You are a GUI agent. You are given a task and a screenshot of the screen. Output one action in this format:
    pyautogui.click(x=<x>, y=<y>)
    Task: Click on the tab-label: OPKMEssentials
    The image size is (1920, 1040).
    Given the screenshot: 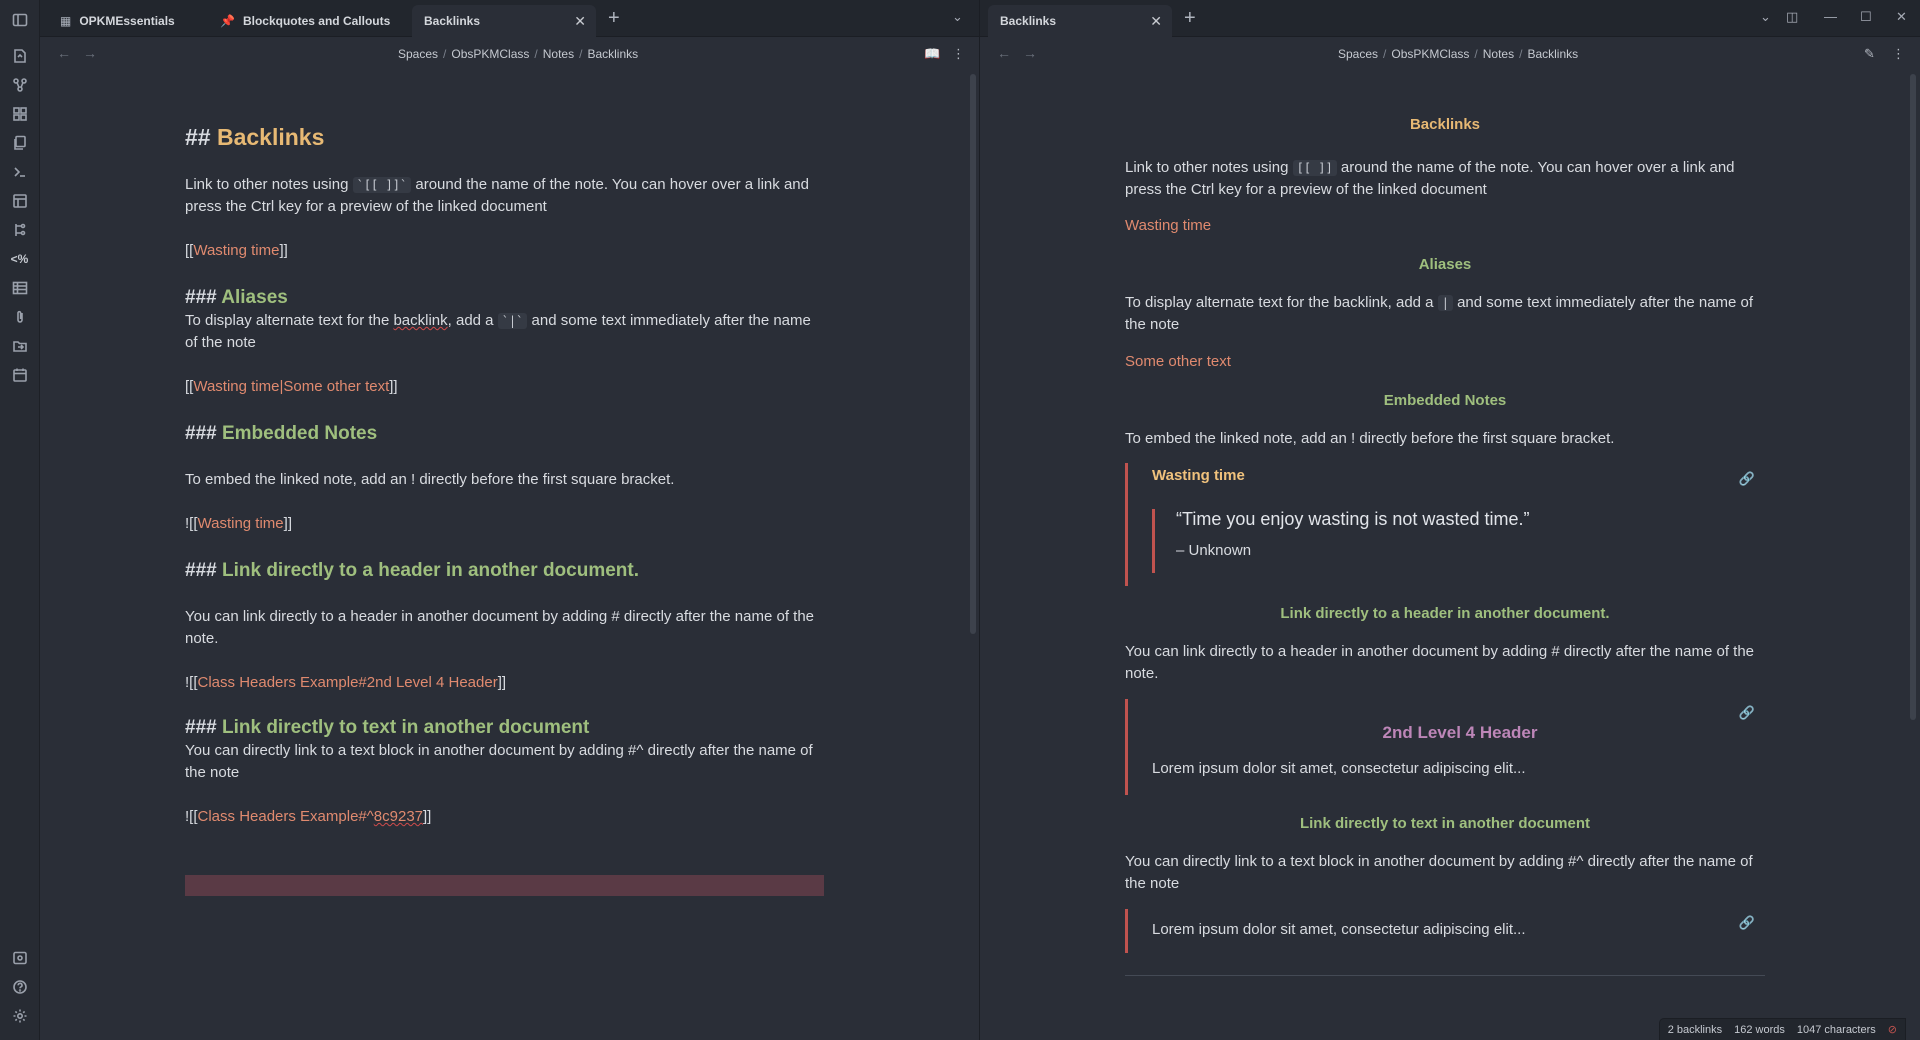 What is the action you would take?
    pyautogui.click(x=127, y=21)
    